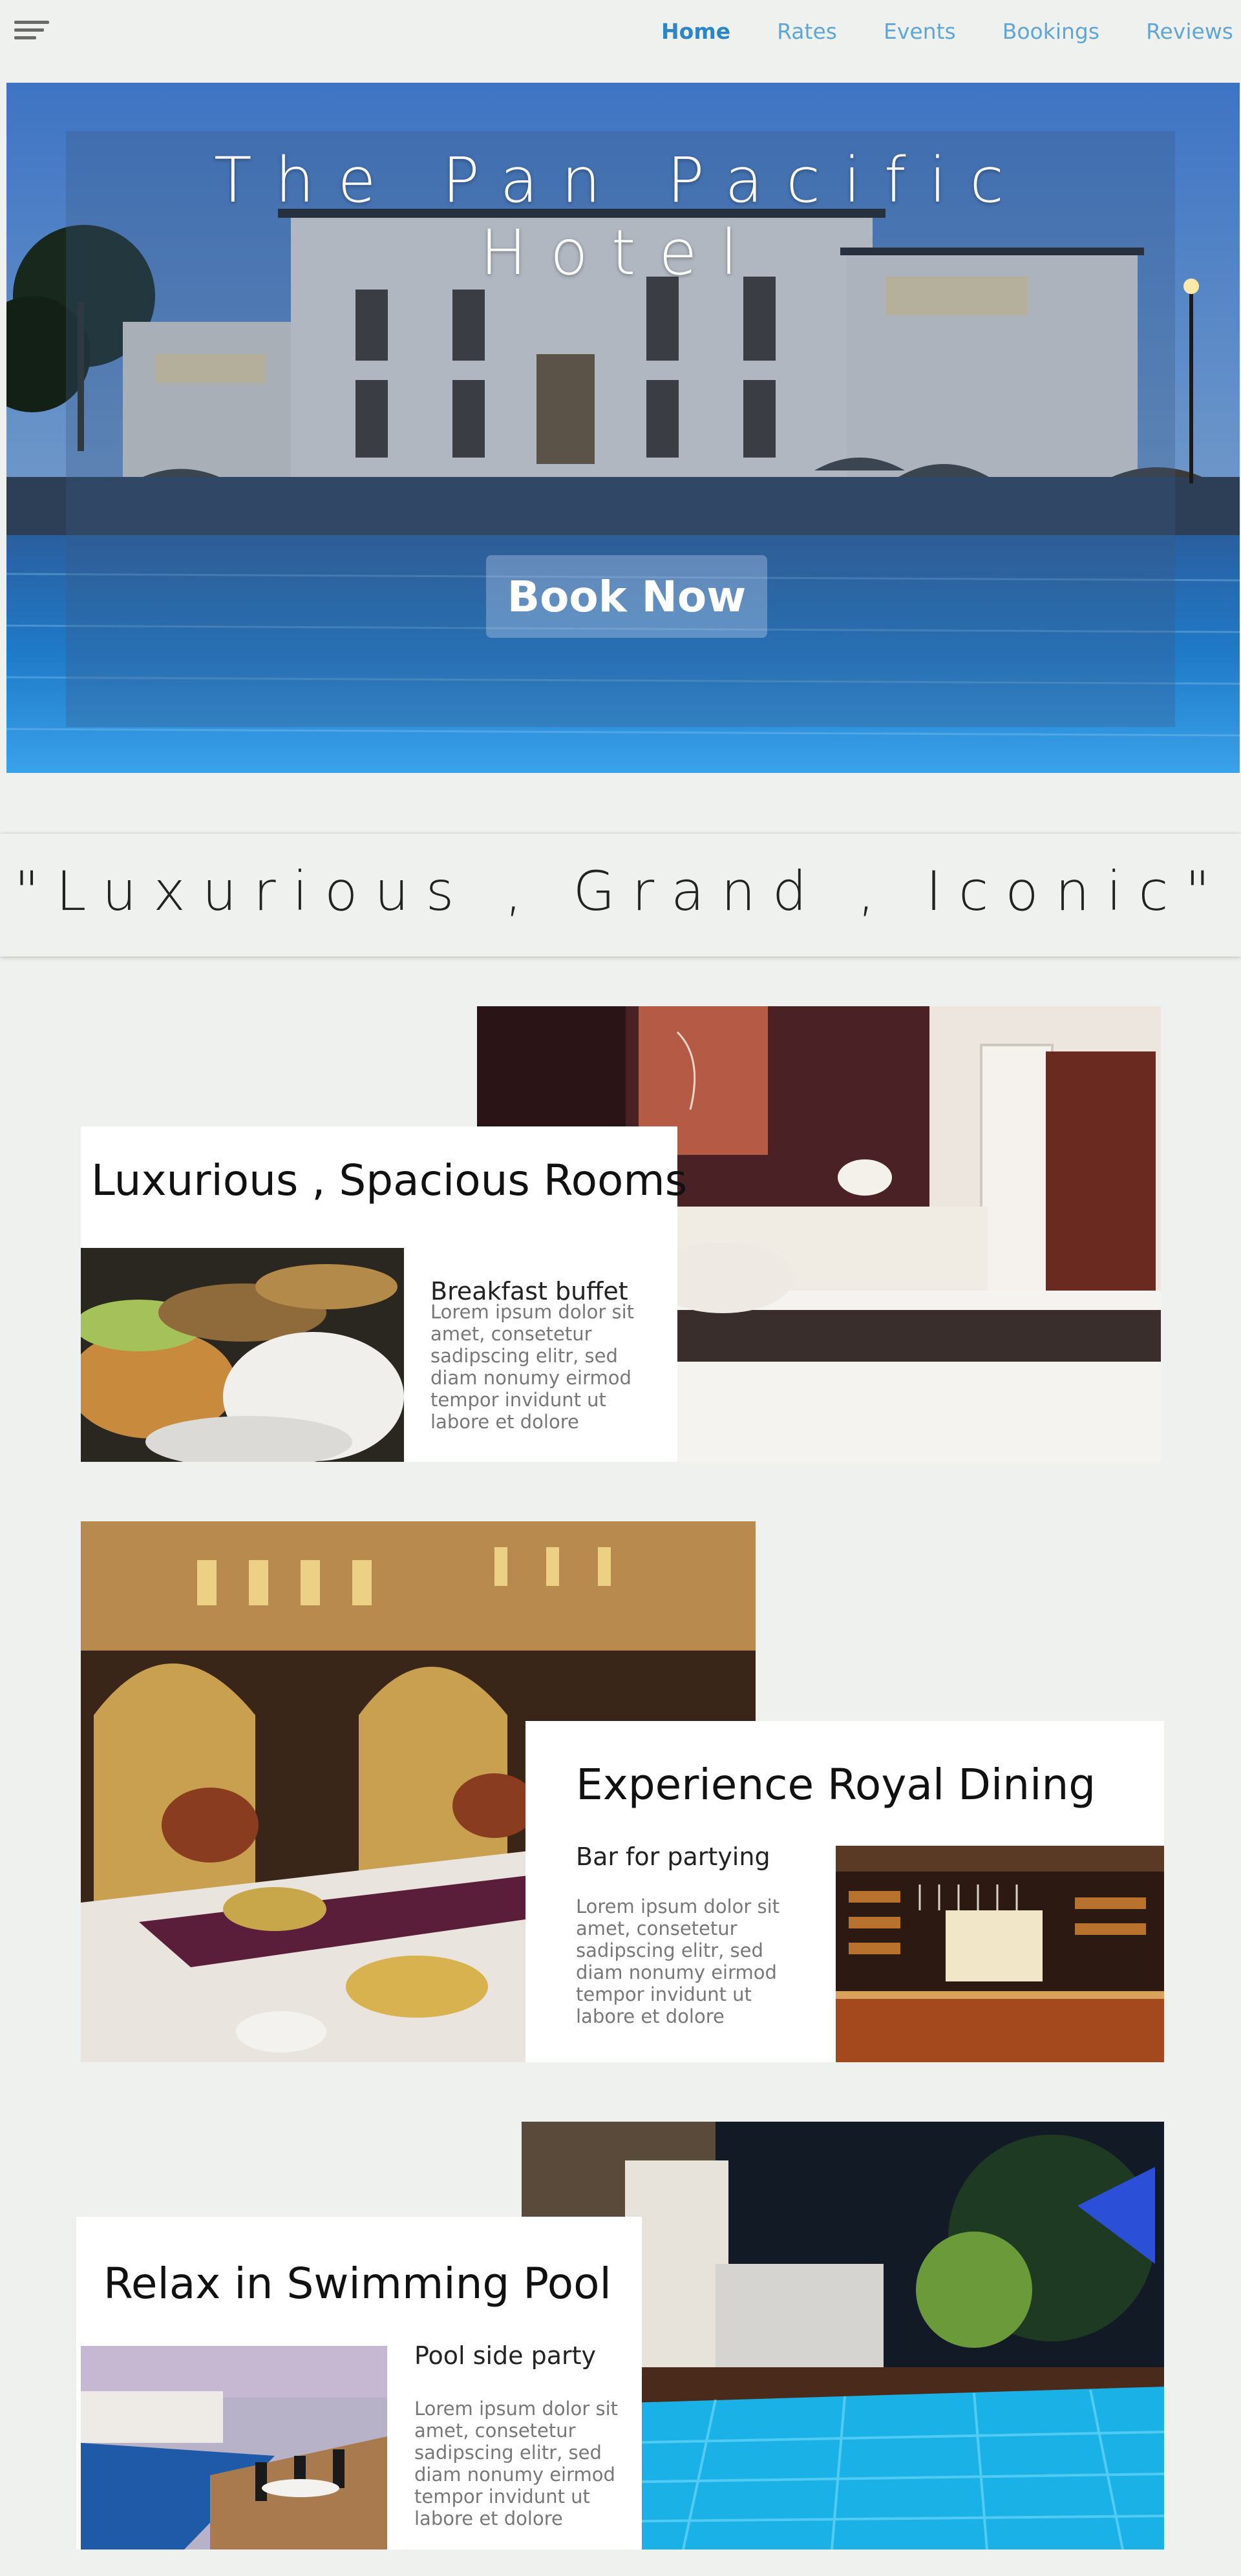 The image size is (1241, 2576). What do you see at coordinates (31, 32) in the screenshot?
I see `hamburger-menu-icon` at bounding box center [31, 32].